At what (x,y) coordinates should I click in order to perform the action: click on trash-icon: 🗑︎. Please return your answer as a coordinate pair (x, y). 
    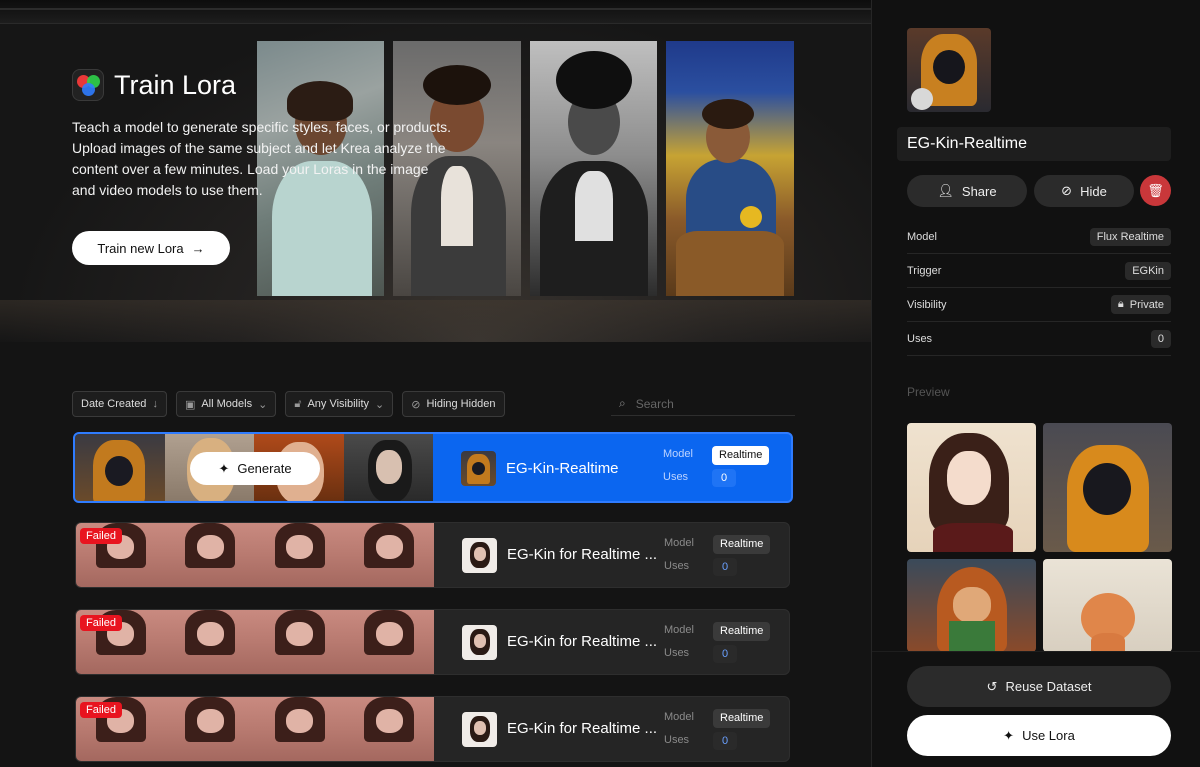
    Looking at the image, I should click on (1155, 190).